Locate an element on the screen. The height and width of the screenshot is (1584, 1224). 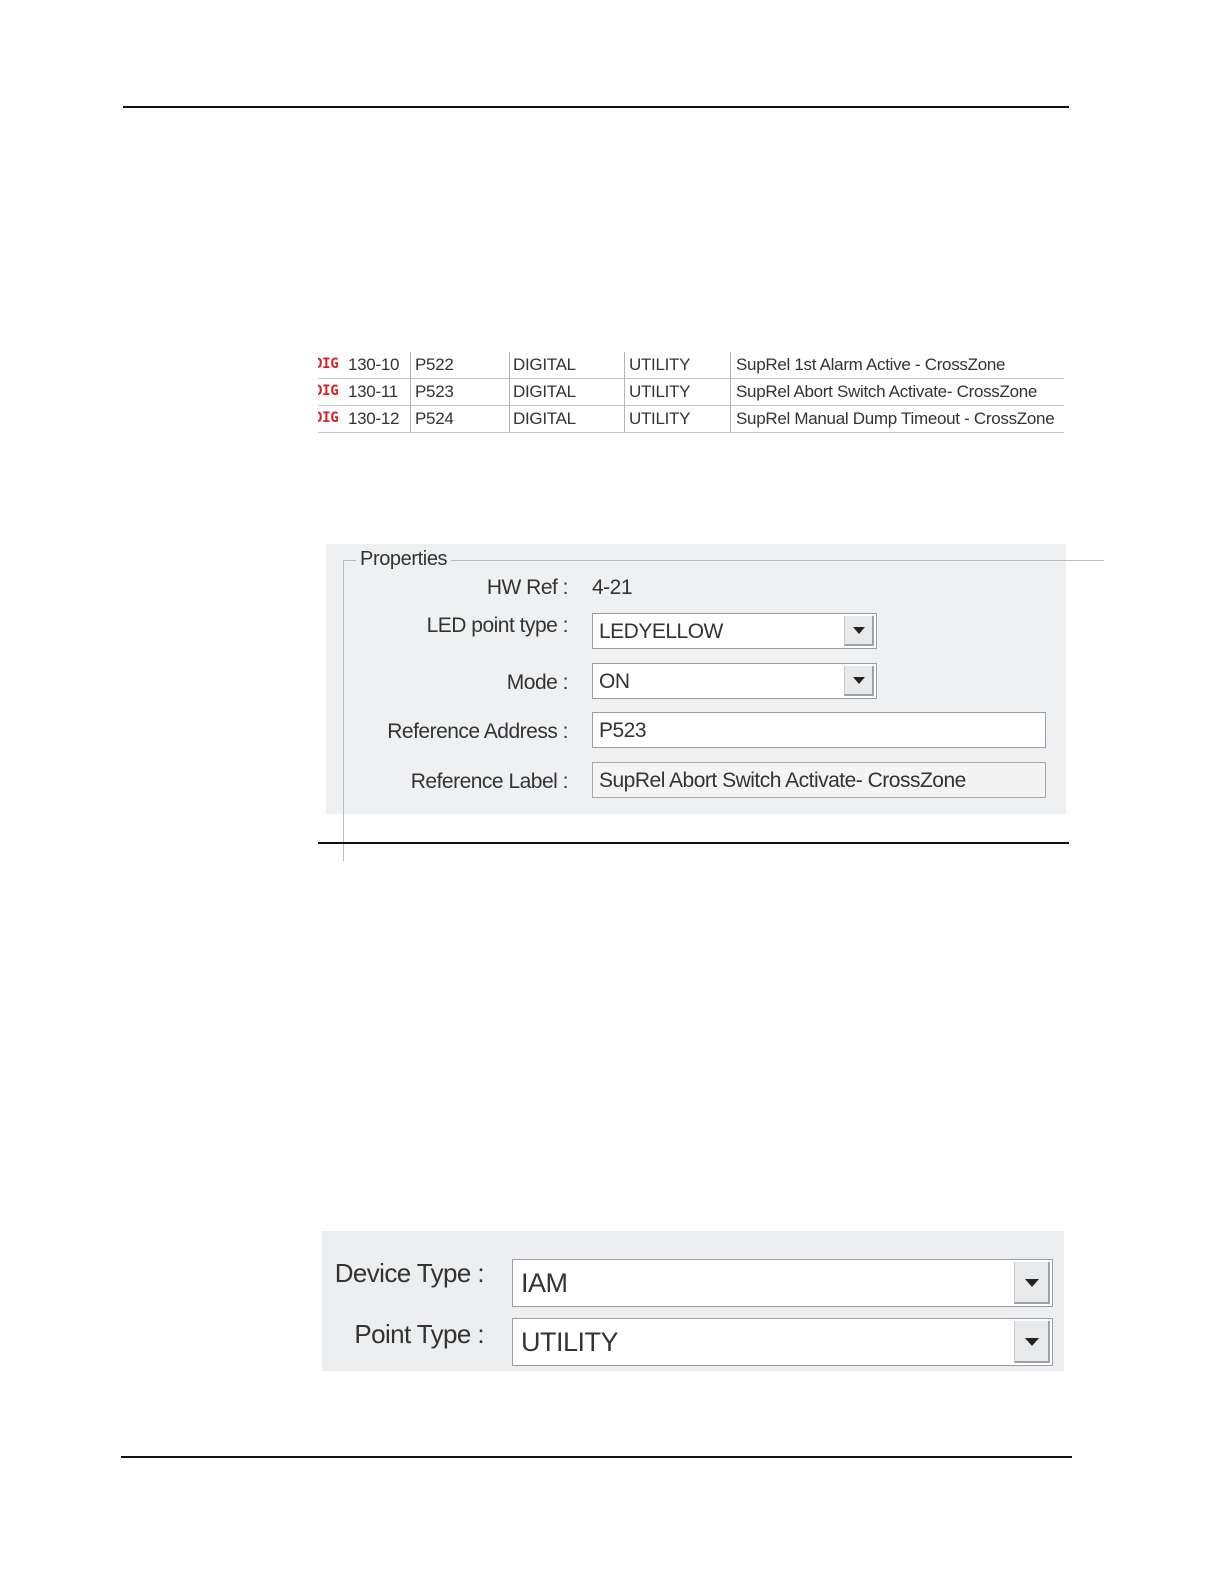
point-type-value: UTILITY is located at coordinates (570, 1342).